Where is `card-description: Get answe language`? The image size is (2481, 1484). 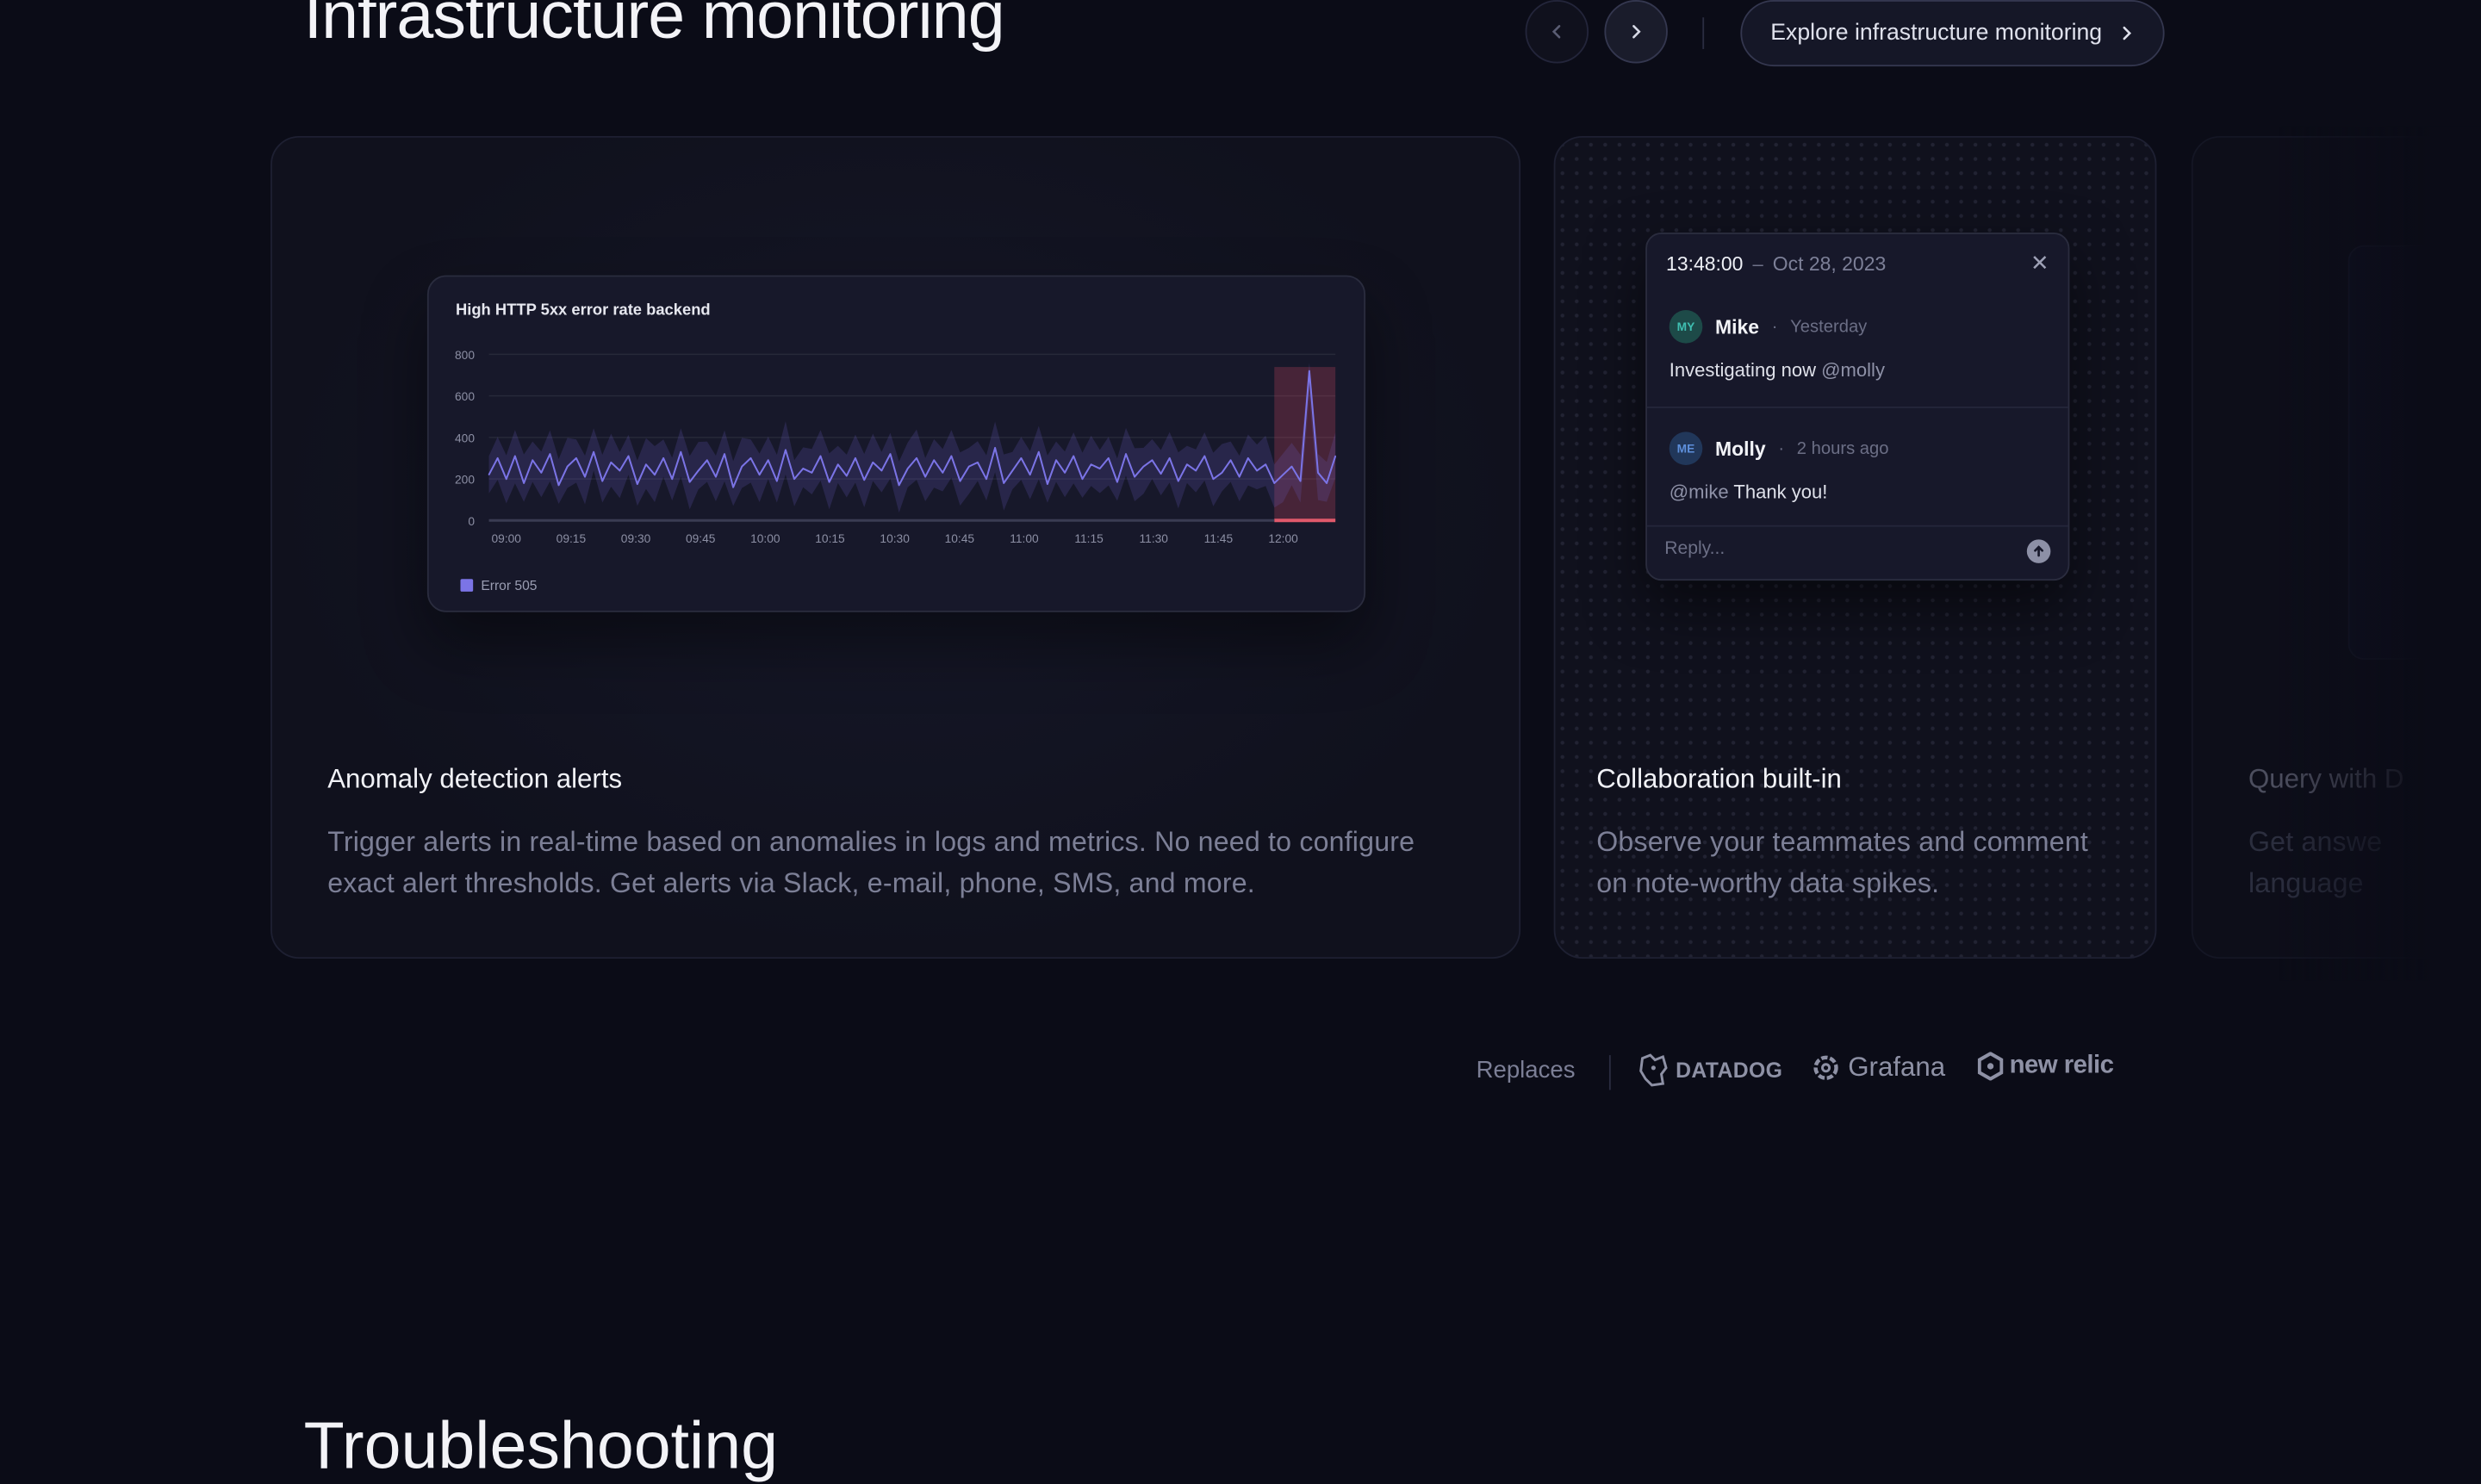
card-description: Get answe language is located at coordinates (2316, 862).